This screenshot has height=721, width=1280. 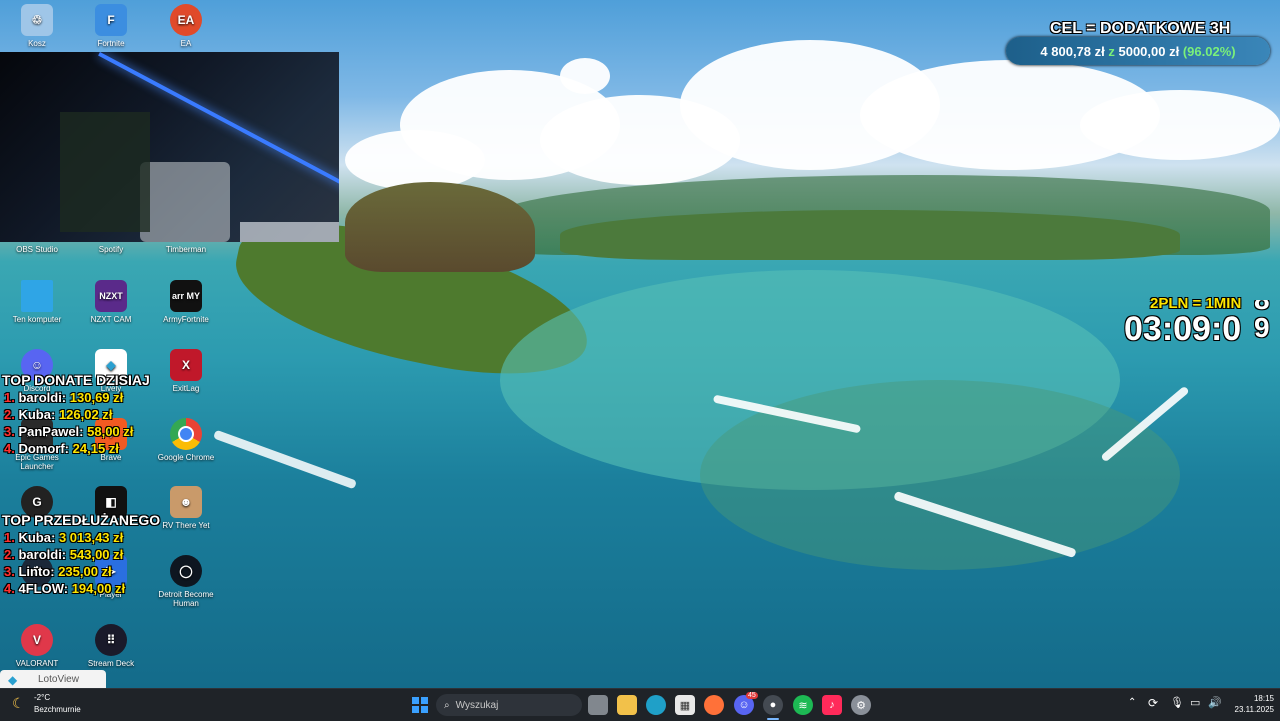 What do you see at coordinates (714, 705) in the screenshot?
I see `firefox-icon` at bounding box center [714, 705].